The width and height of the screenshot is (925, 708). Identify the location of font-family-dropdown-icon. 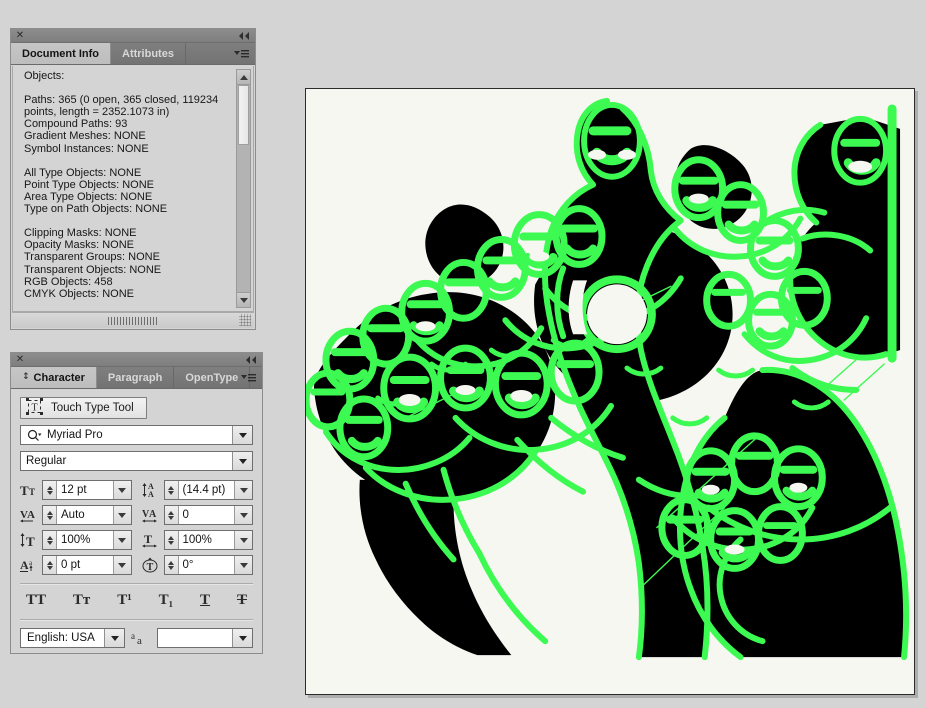
(242, 435).